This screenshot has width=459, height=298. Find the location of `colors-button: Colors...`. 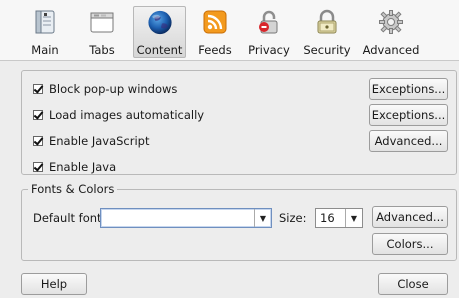

colors-button: Colors... is located at coordinates (410, 244).